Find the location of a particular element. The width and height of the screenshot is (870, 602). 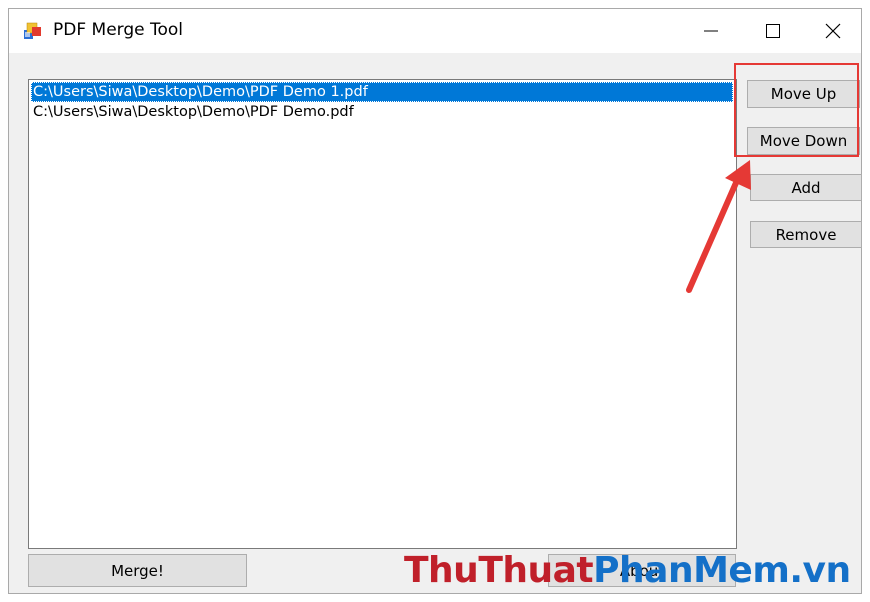

window-title: PDF Merge Tool is located at coordinates (118, 30).